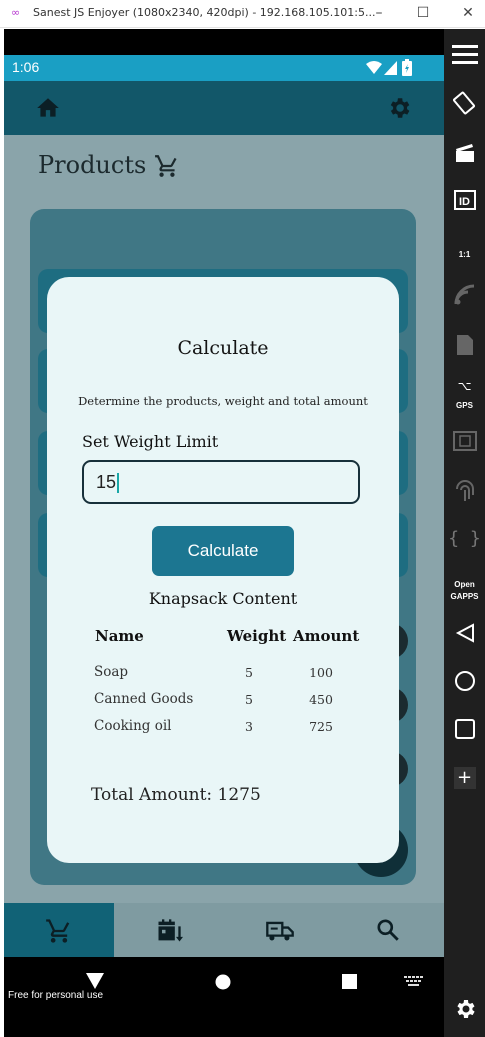 This screenshot has width=485, height=1037. What do you see at coordinates (106, 482) in the screenshot?
I see `weight-limit-value: 15` at bounding box center [106, 482].